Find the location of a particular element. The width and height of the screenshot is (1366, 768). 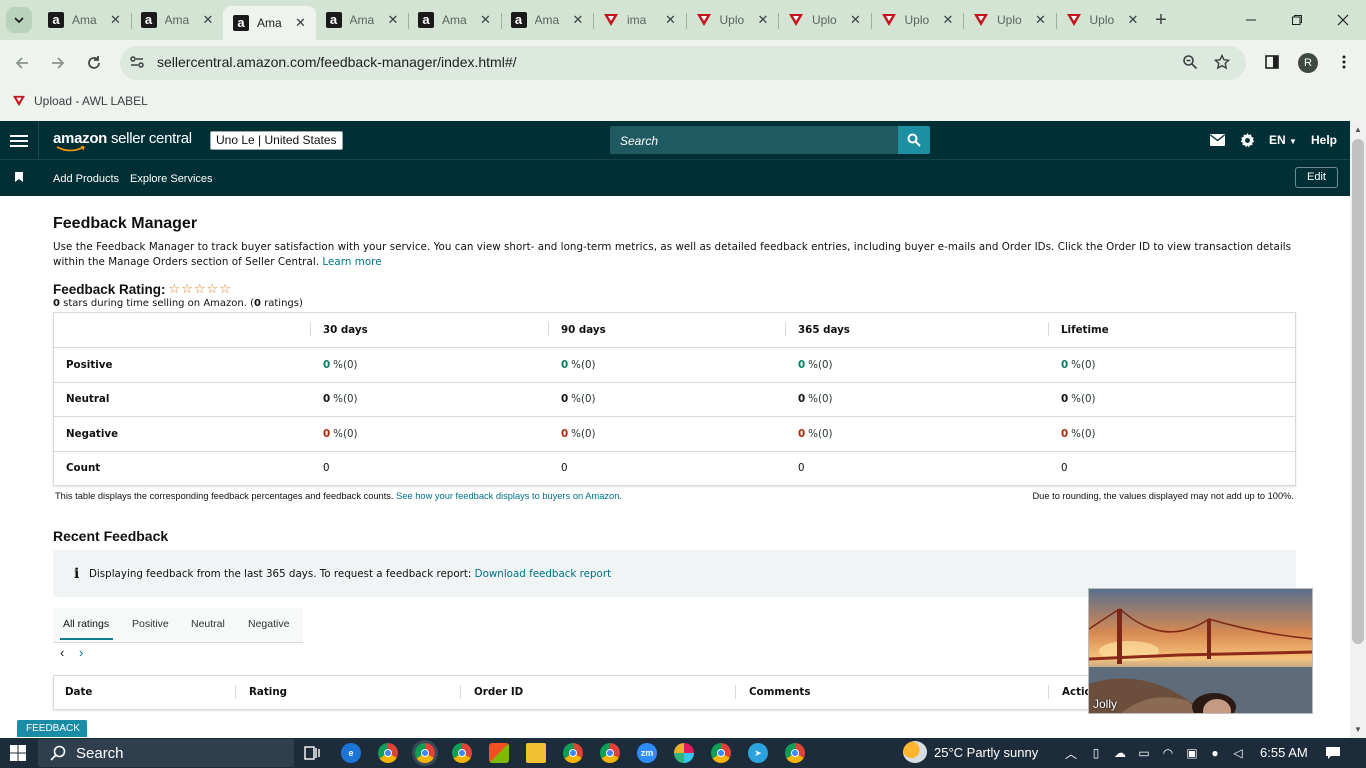

feedback-widget-button: FEEDBACK × is located at coordinates (52, 735).